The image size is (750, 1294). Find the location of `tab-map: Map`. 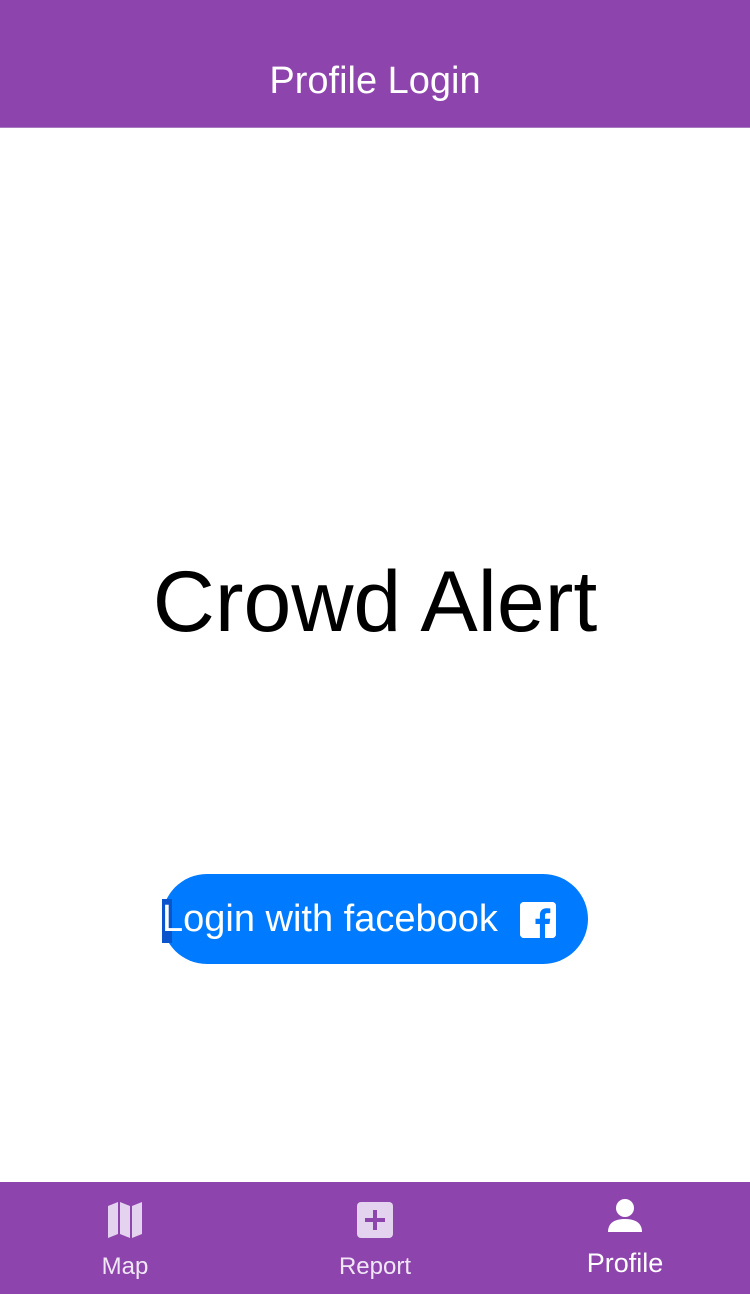

tab-map: Map is located at coordinates (125, 1238).